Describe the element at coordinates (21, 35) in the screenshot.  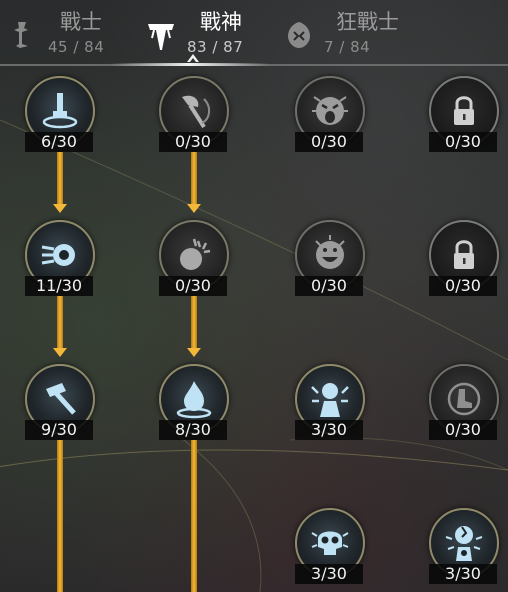
I see `warrior-class-icon` at that location.